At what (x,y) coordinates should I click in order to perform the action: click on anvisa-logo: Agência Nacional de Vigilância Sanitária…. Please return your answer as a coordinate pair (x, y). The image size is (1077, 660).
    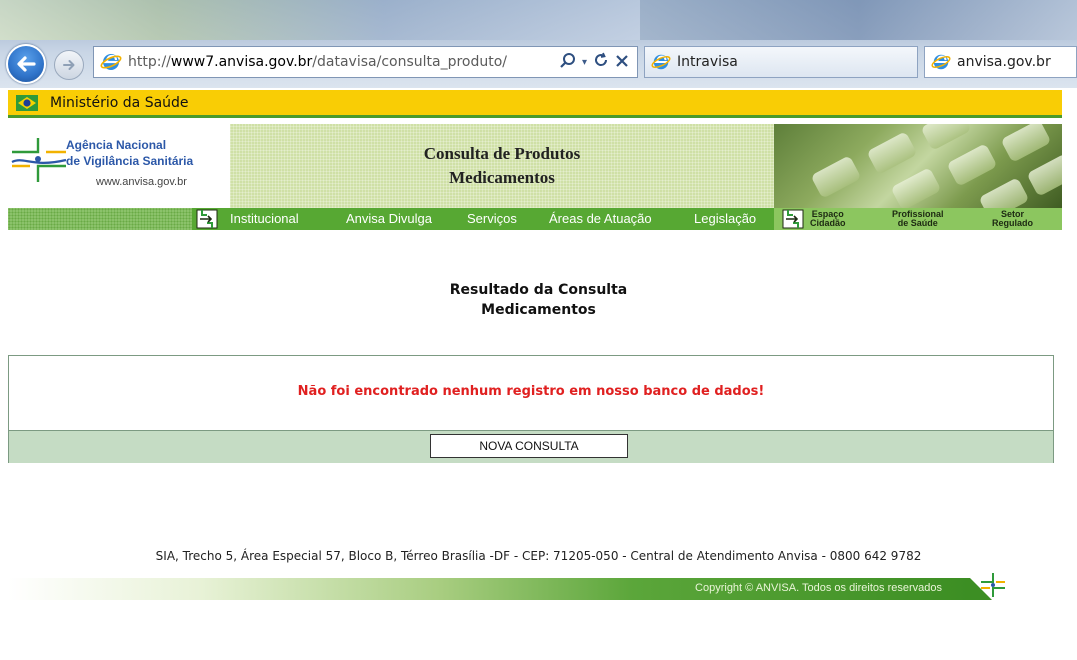
    Looking at the image, I should click on (119, 166).